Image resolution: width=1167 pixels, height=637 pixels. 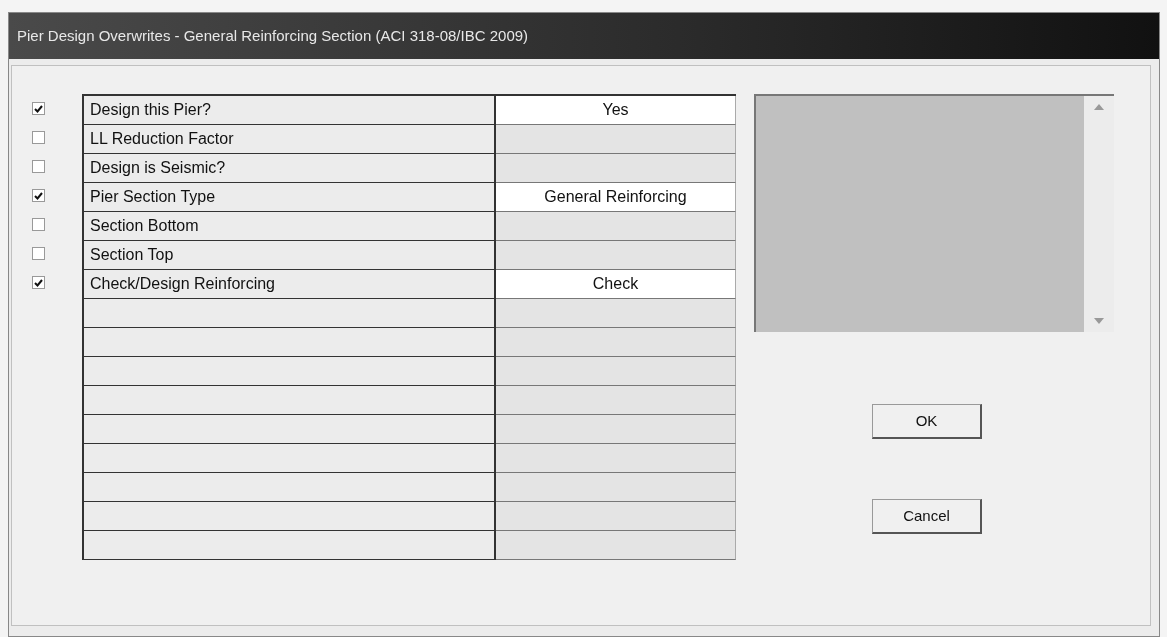 What do you see at coordinates (616, 197) in the screenshot?
I see `value-cell: General Reinforcing` at bounding box center [616, 197].